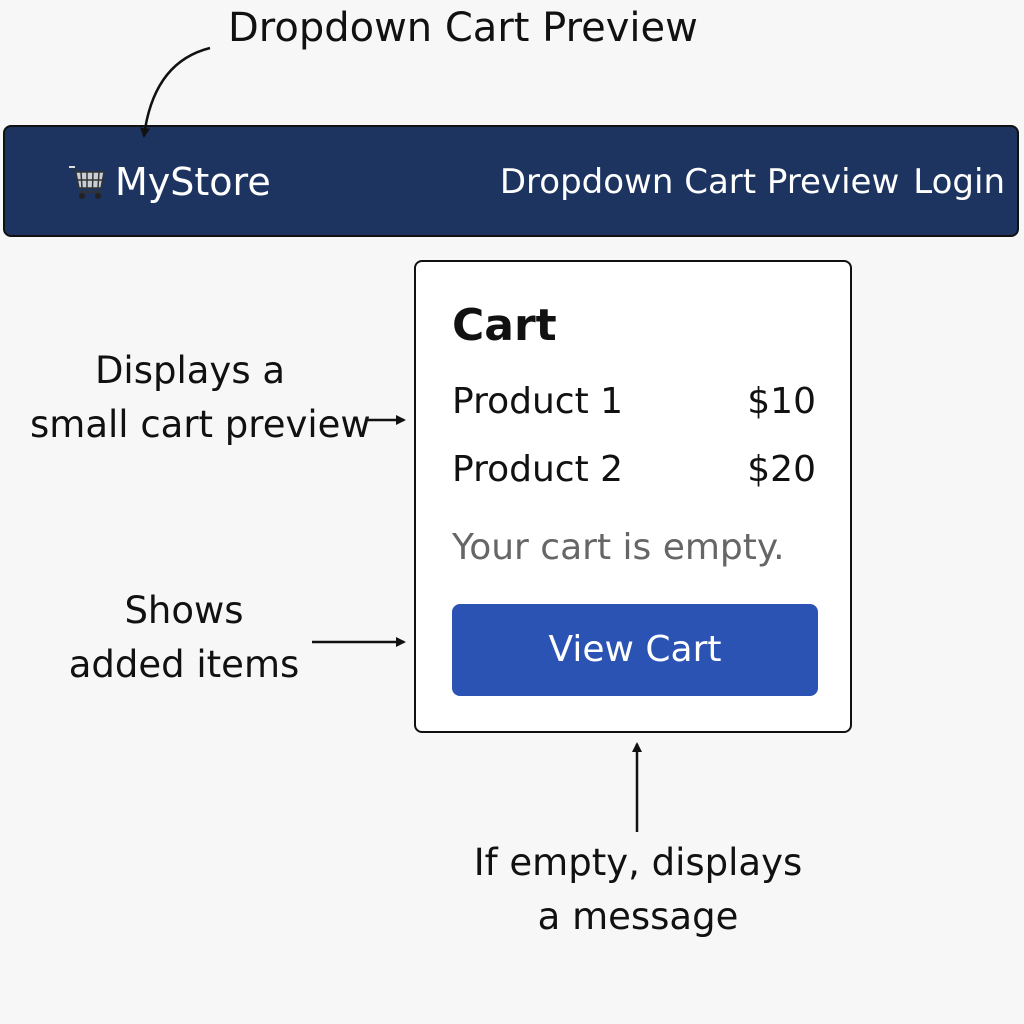  Describe the element at coordinates (463, 28) in the screenshot. I see `annotation-title: Dropdown Cart Preview` at that location.